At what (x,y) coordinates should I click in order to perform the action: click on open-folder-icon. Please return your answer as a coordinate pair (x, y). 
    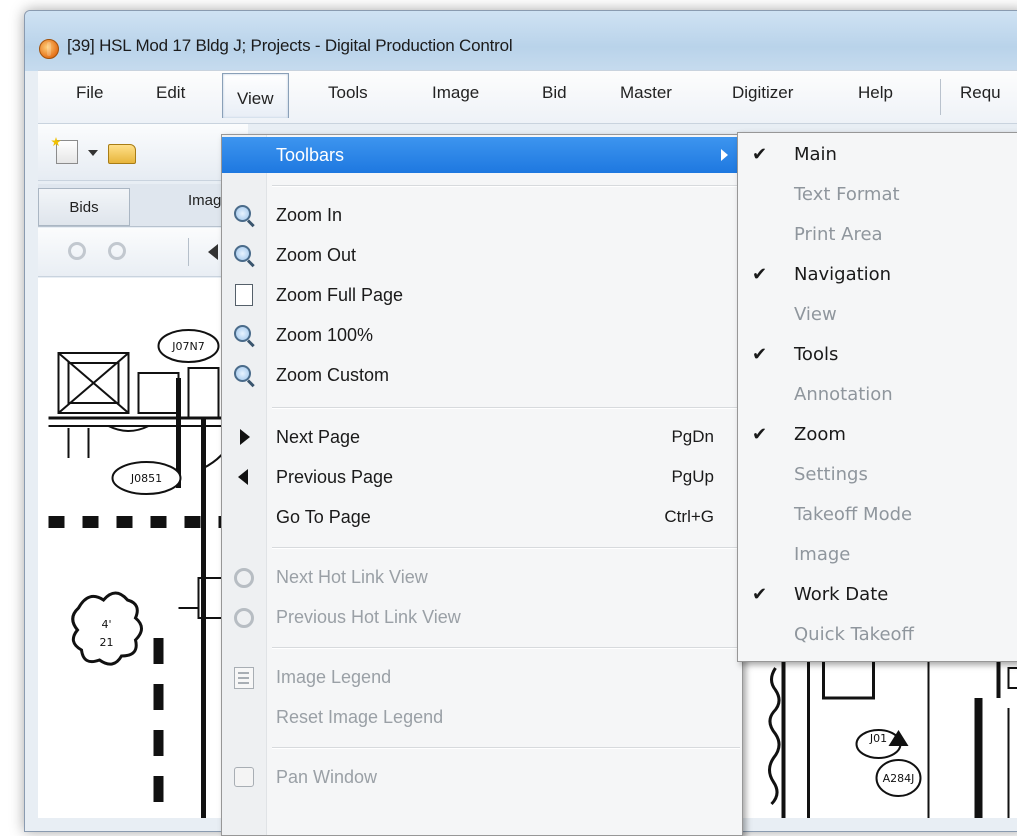
    Looking at the image, I should click on (122, 154).